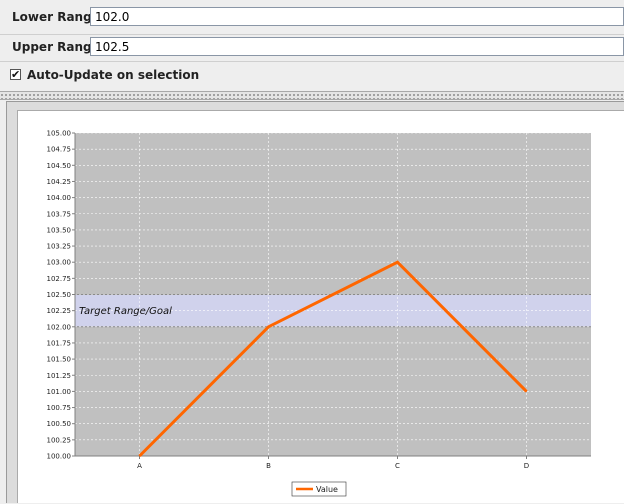 The height and width of the screenshot is (504, 624). Describe the element at coordinates (312, 76) in the screenshot. I see `auto-update-row: ✔ Auto-Update on selection` at that location.